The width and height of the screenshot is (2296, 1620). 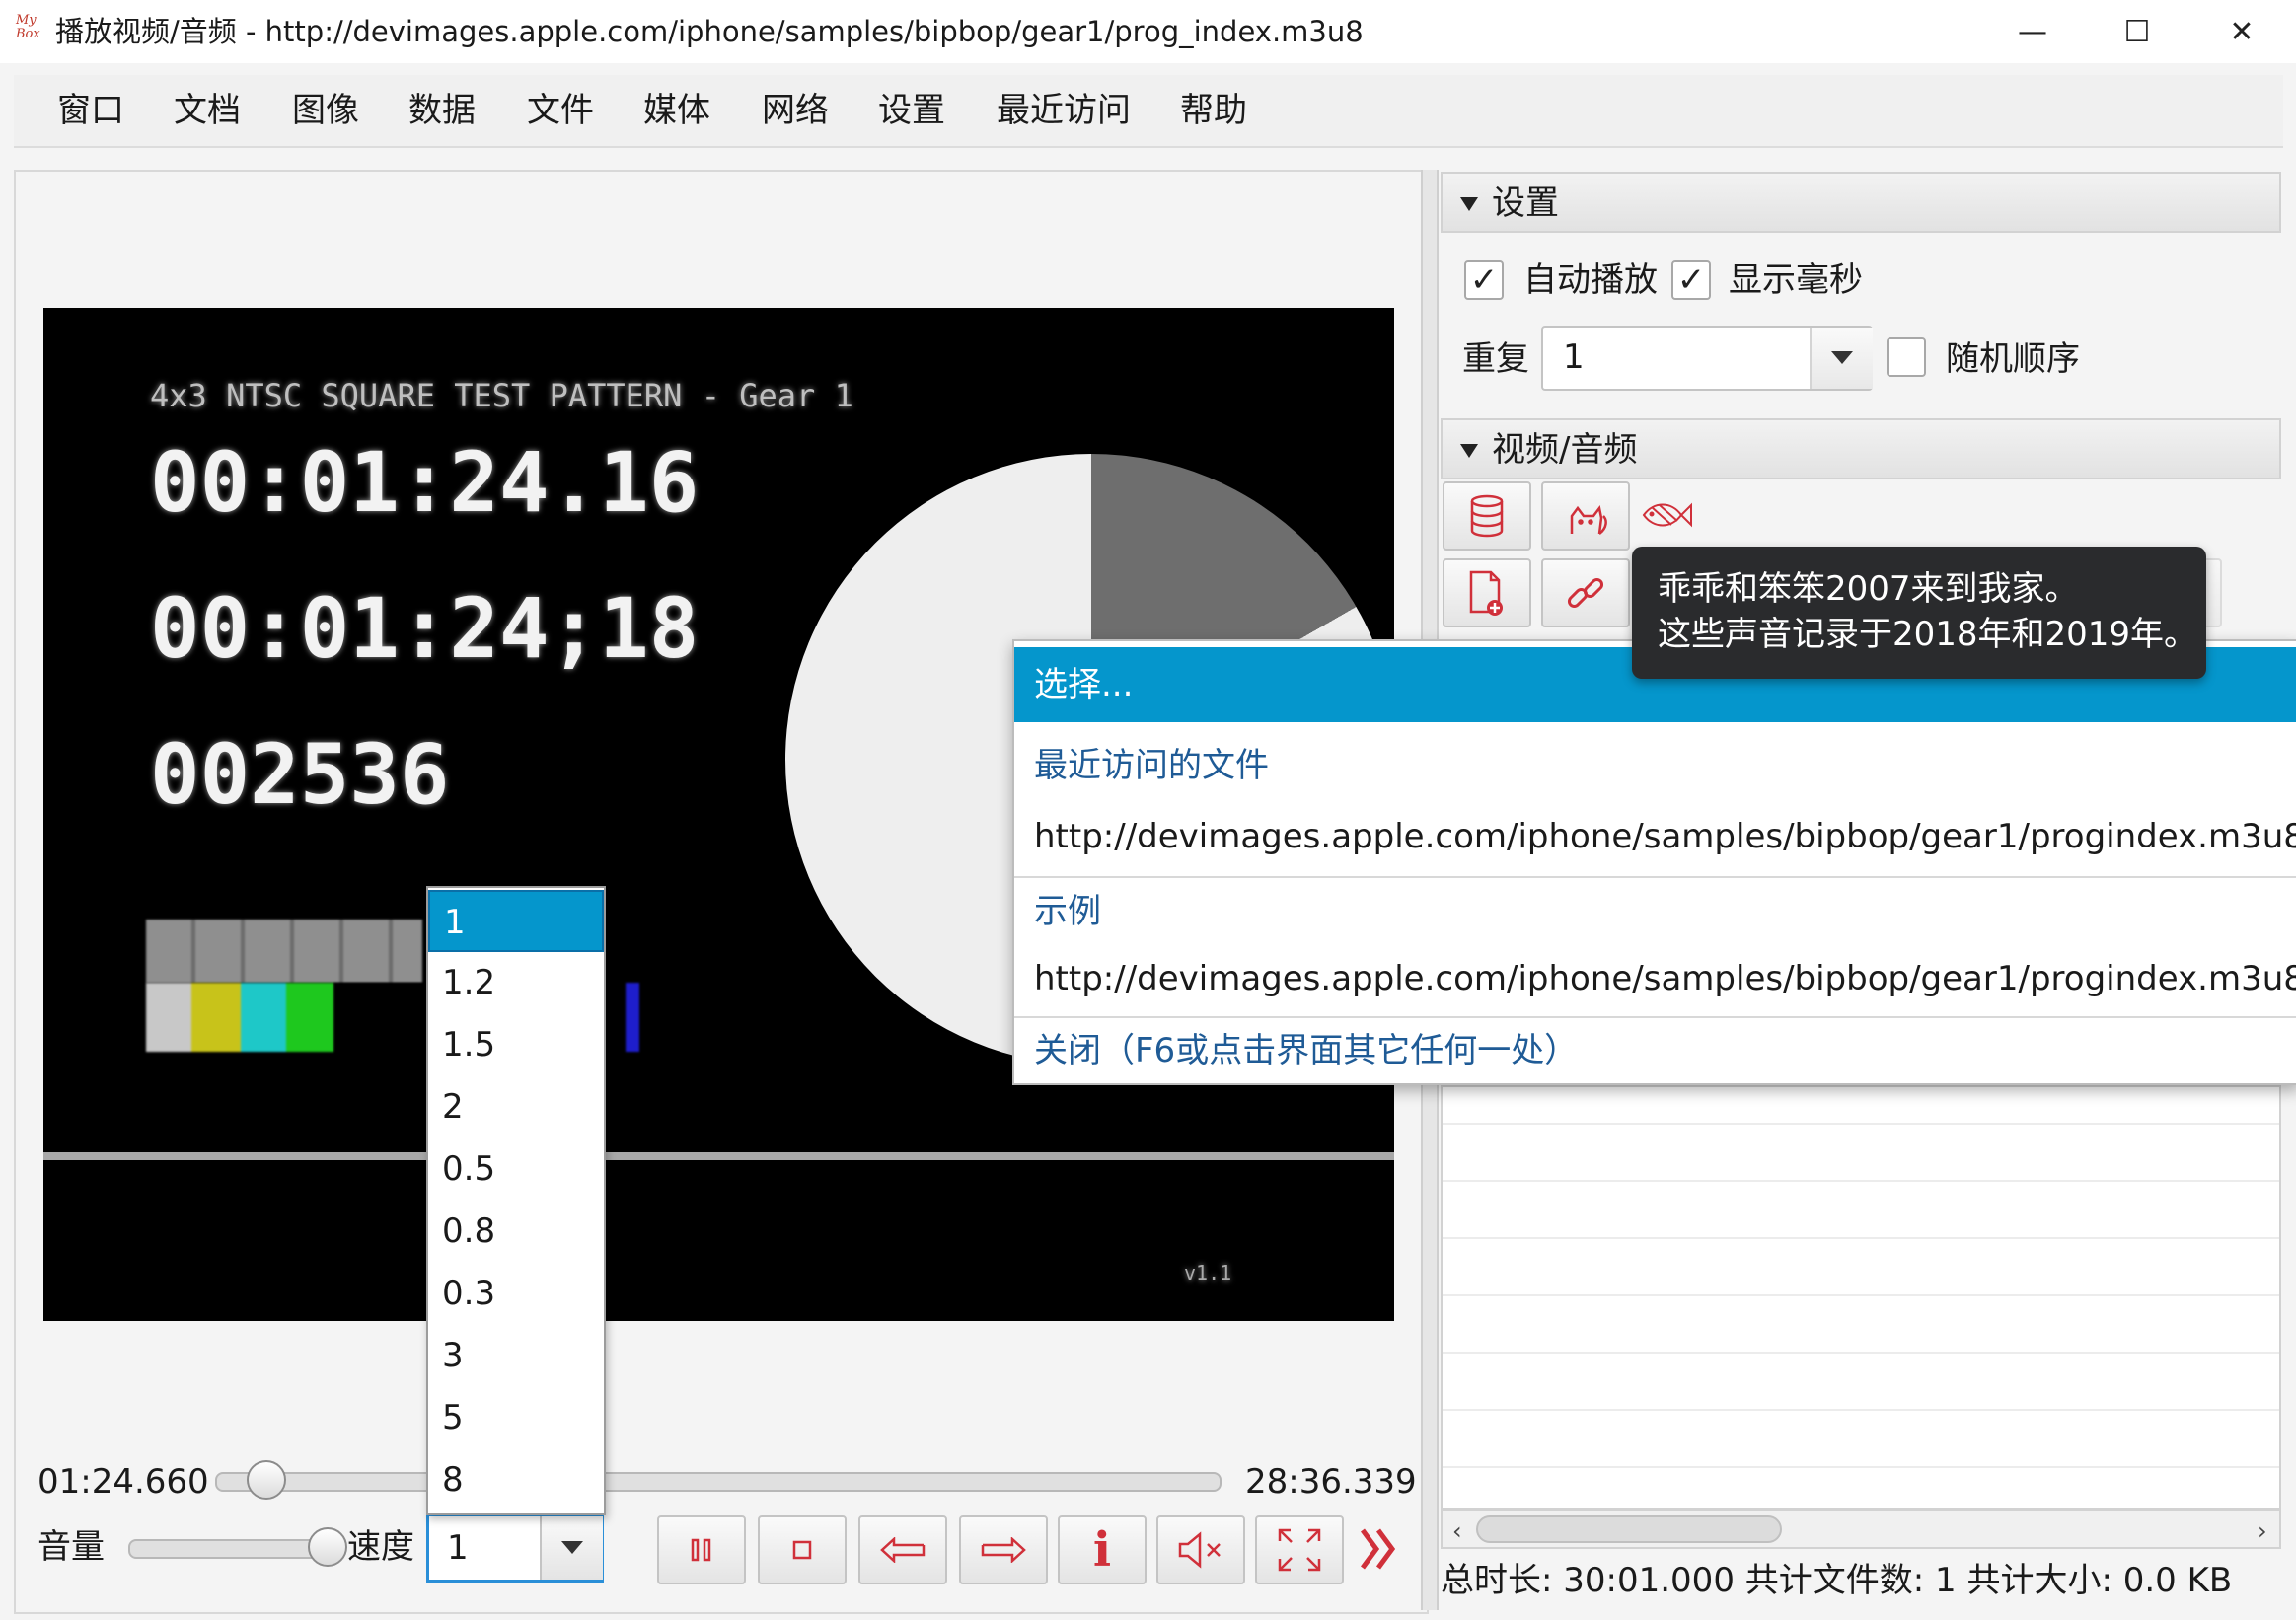 I want to click on mute-icon, so click(x=1199, y=1550).